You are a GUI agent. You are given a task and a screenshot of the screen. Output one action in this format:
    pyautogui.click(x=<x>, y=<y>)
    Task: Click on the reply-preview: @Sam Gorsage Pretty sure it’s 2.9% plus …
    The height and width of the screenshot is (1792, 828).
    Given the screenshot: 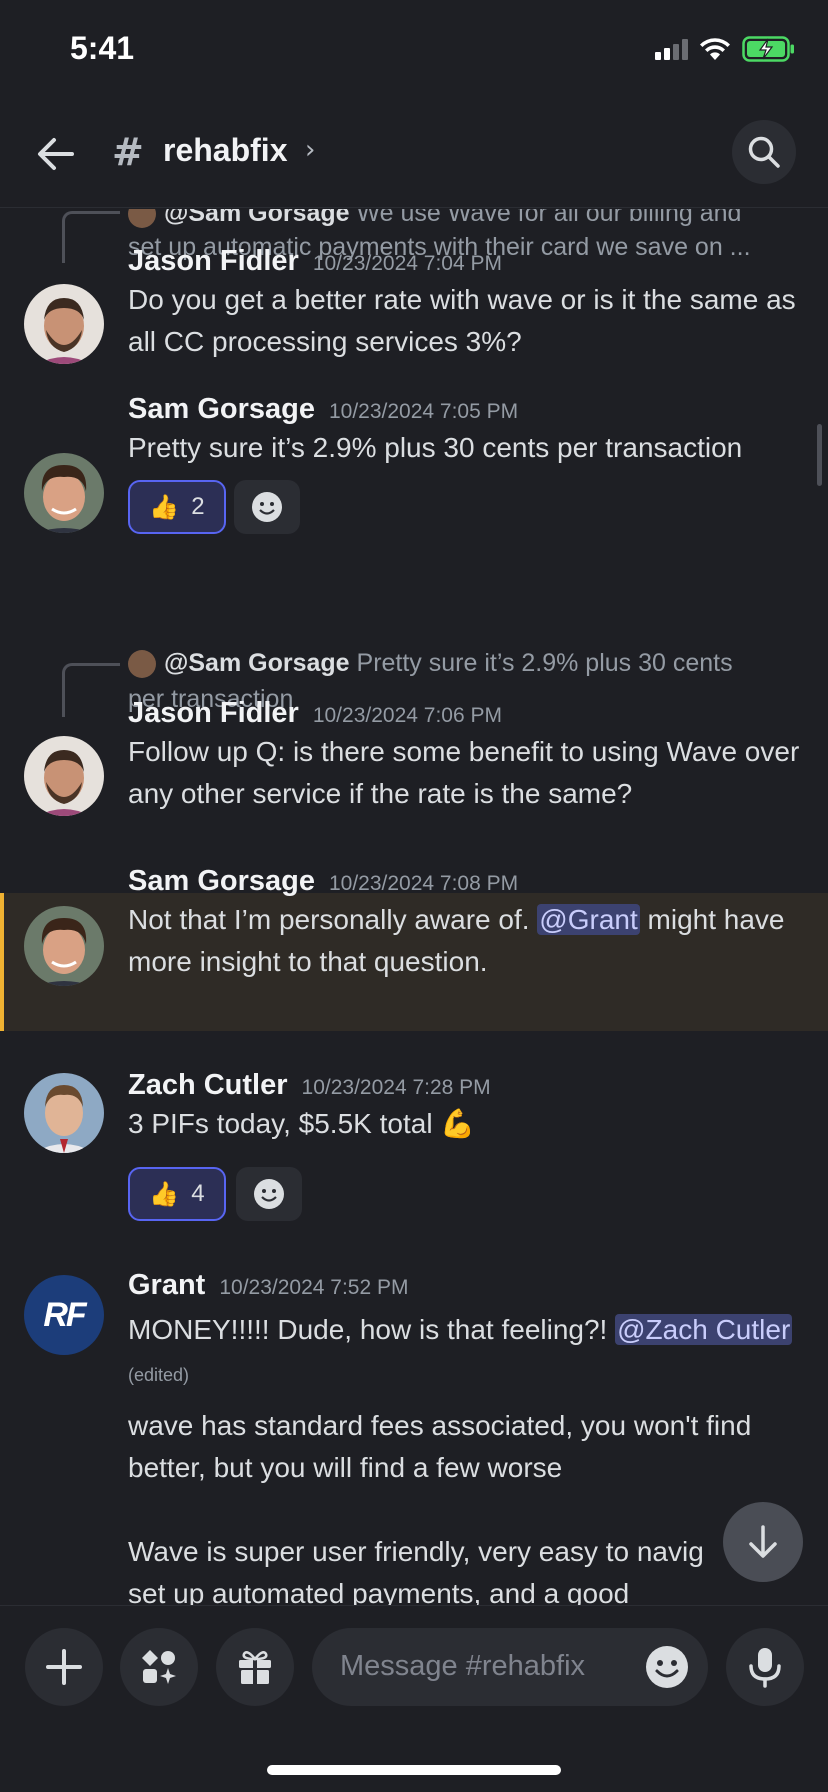 What is the action you would take?
    pyautogui.click(x=468, y=663)
    